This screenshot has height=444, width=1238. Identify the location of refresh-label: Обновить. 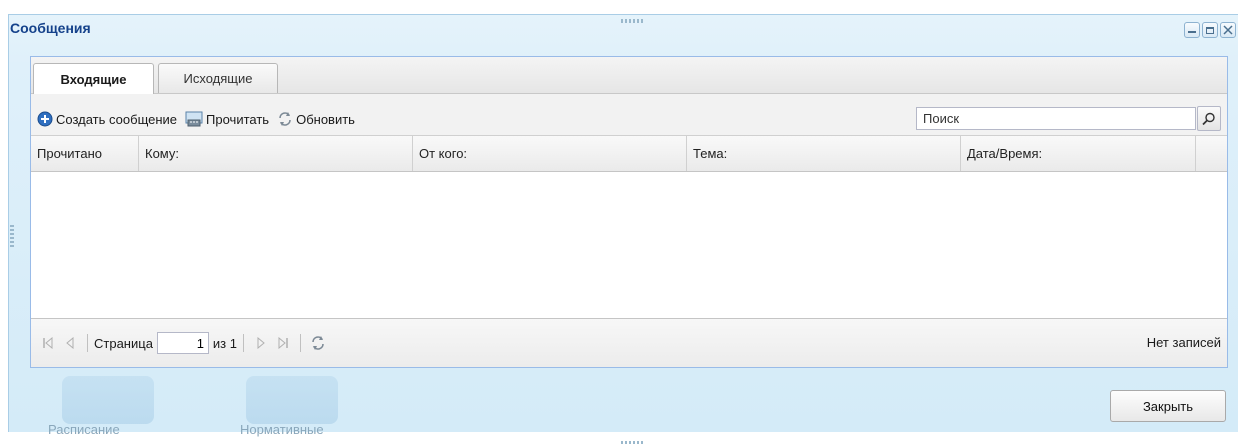
(325, 119).